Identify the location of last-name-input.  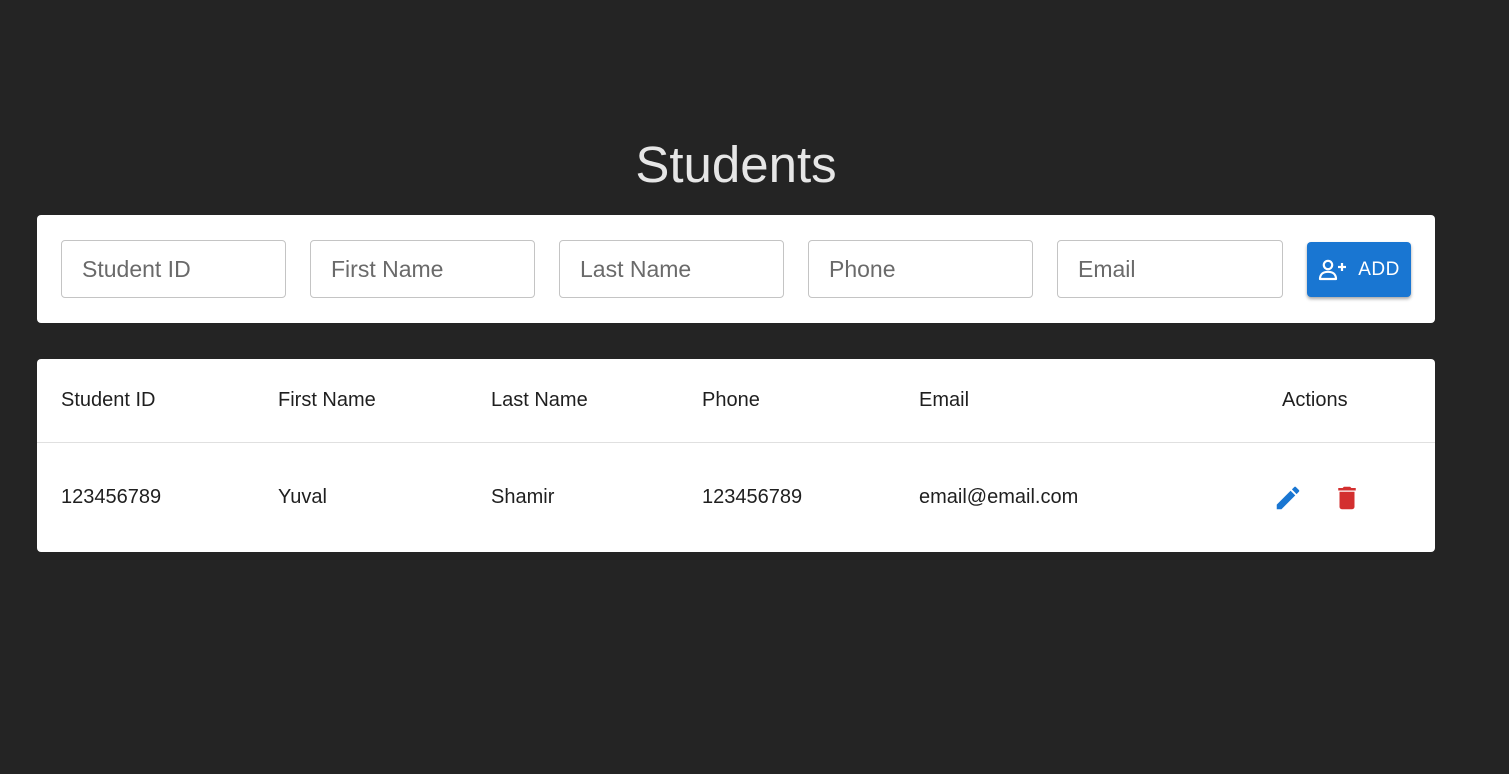
(671, 269).